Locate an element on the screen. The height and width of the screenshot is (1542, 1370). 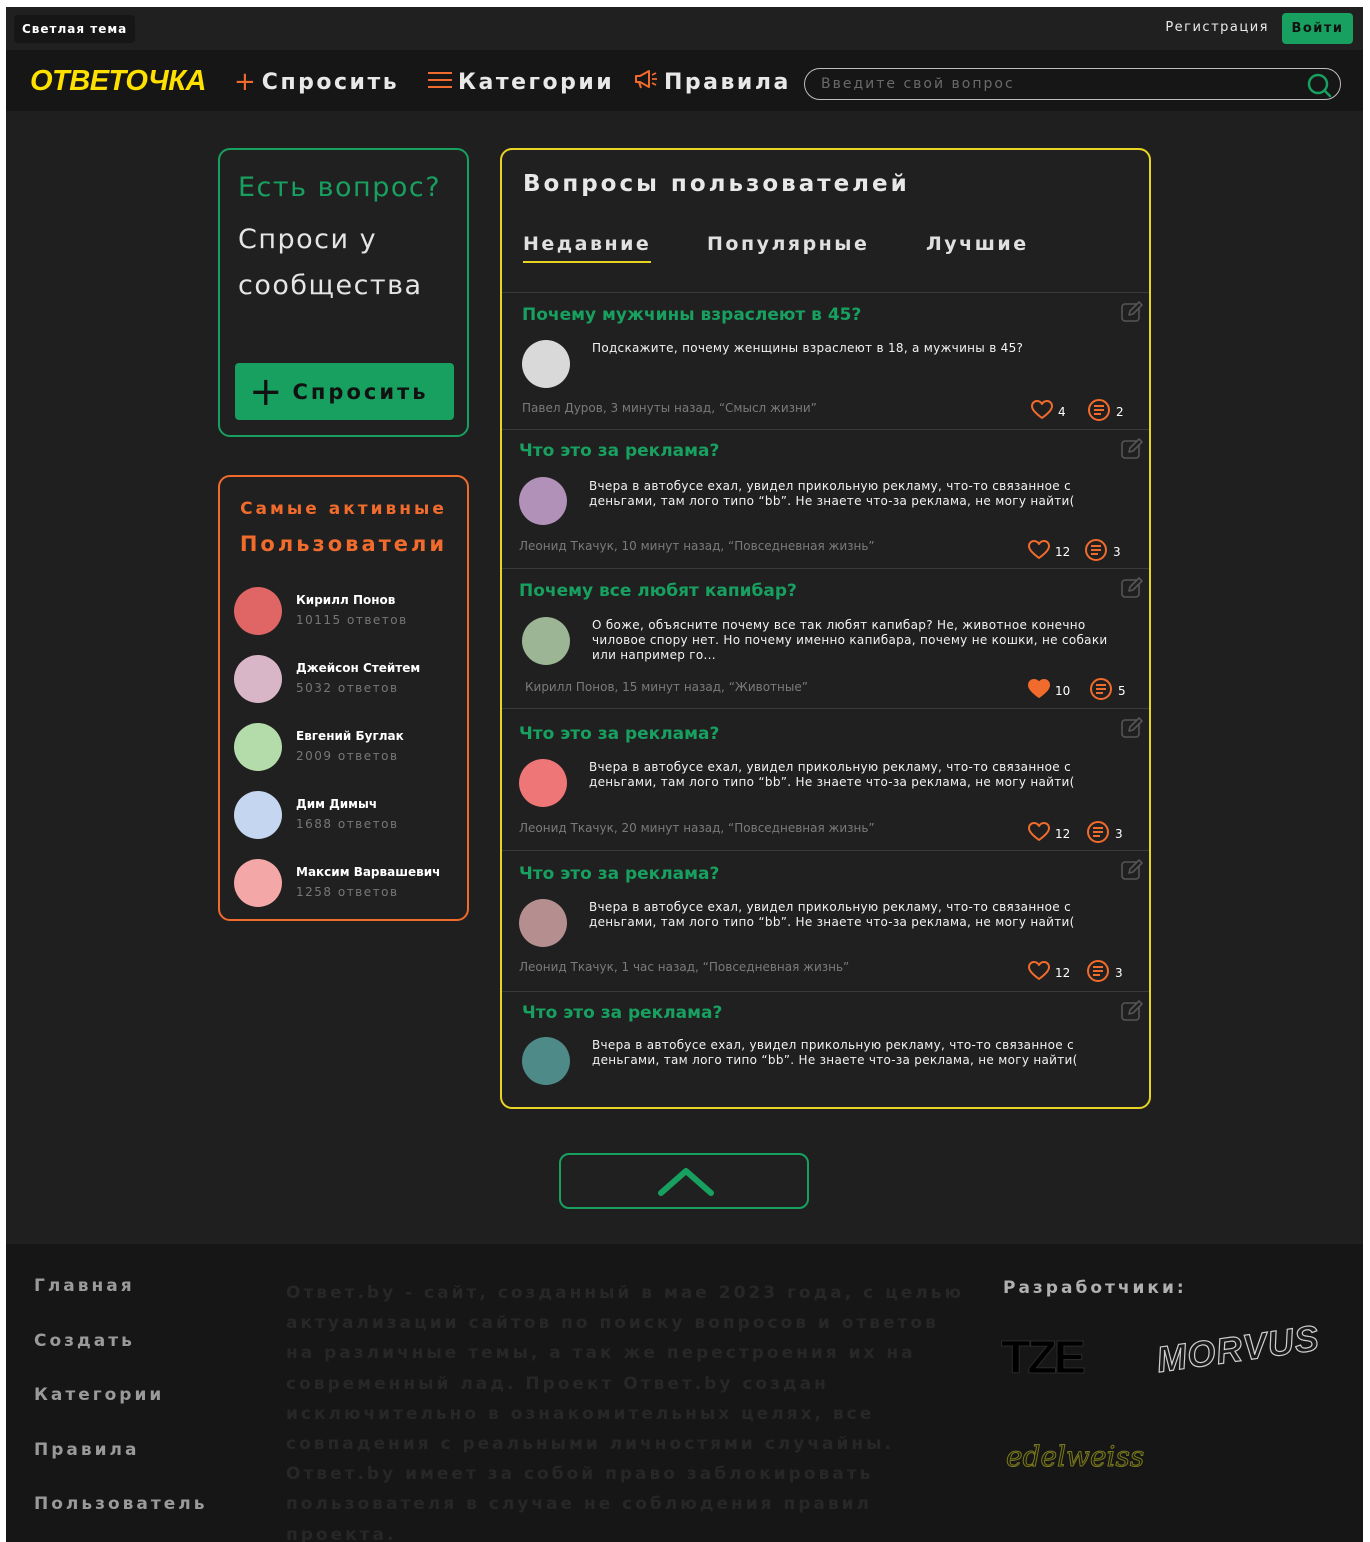
site-logo: ОТВЕТОЧКА is located at coordinates (118, 81).